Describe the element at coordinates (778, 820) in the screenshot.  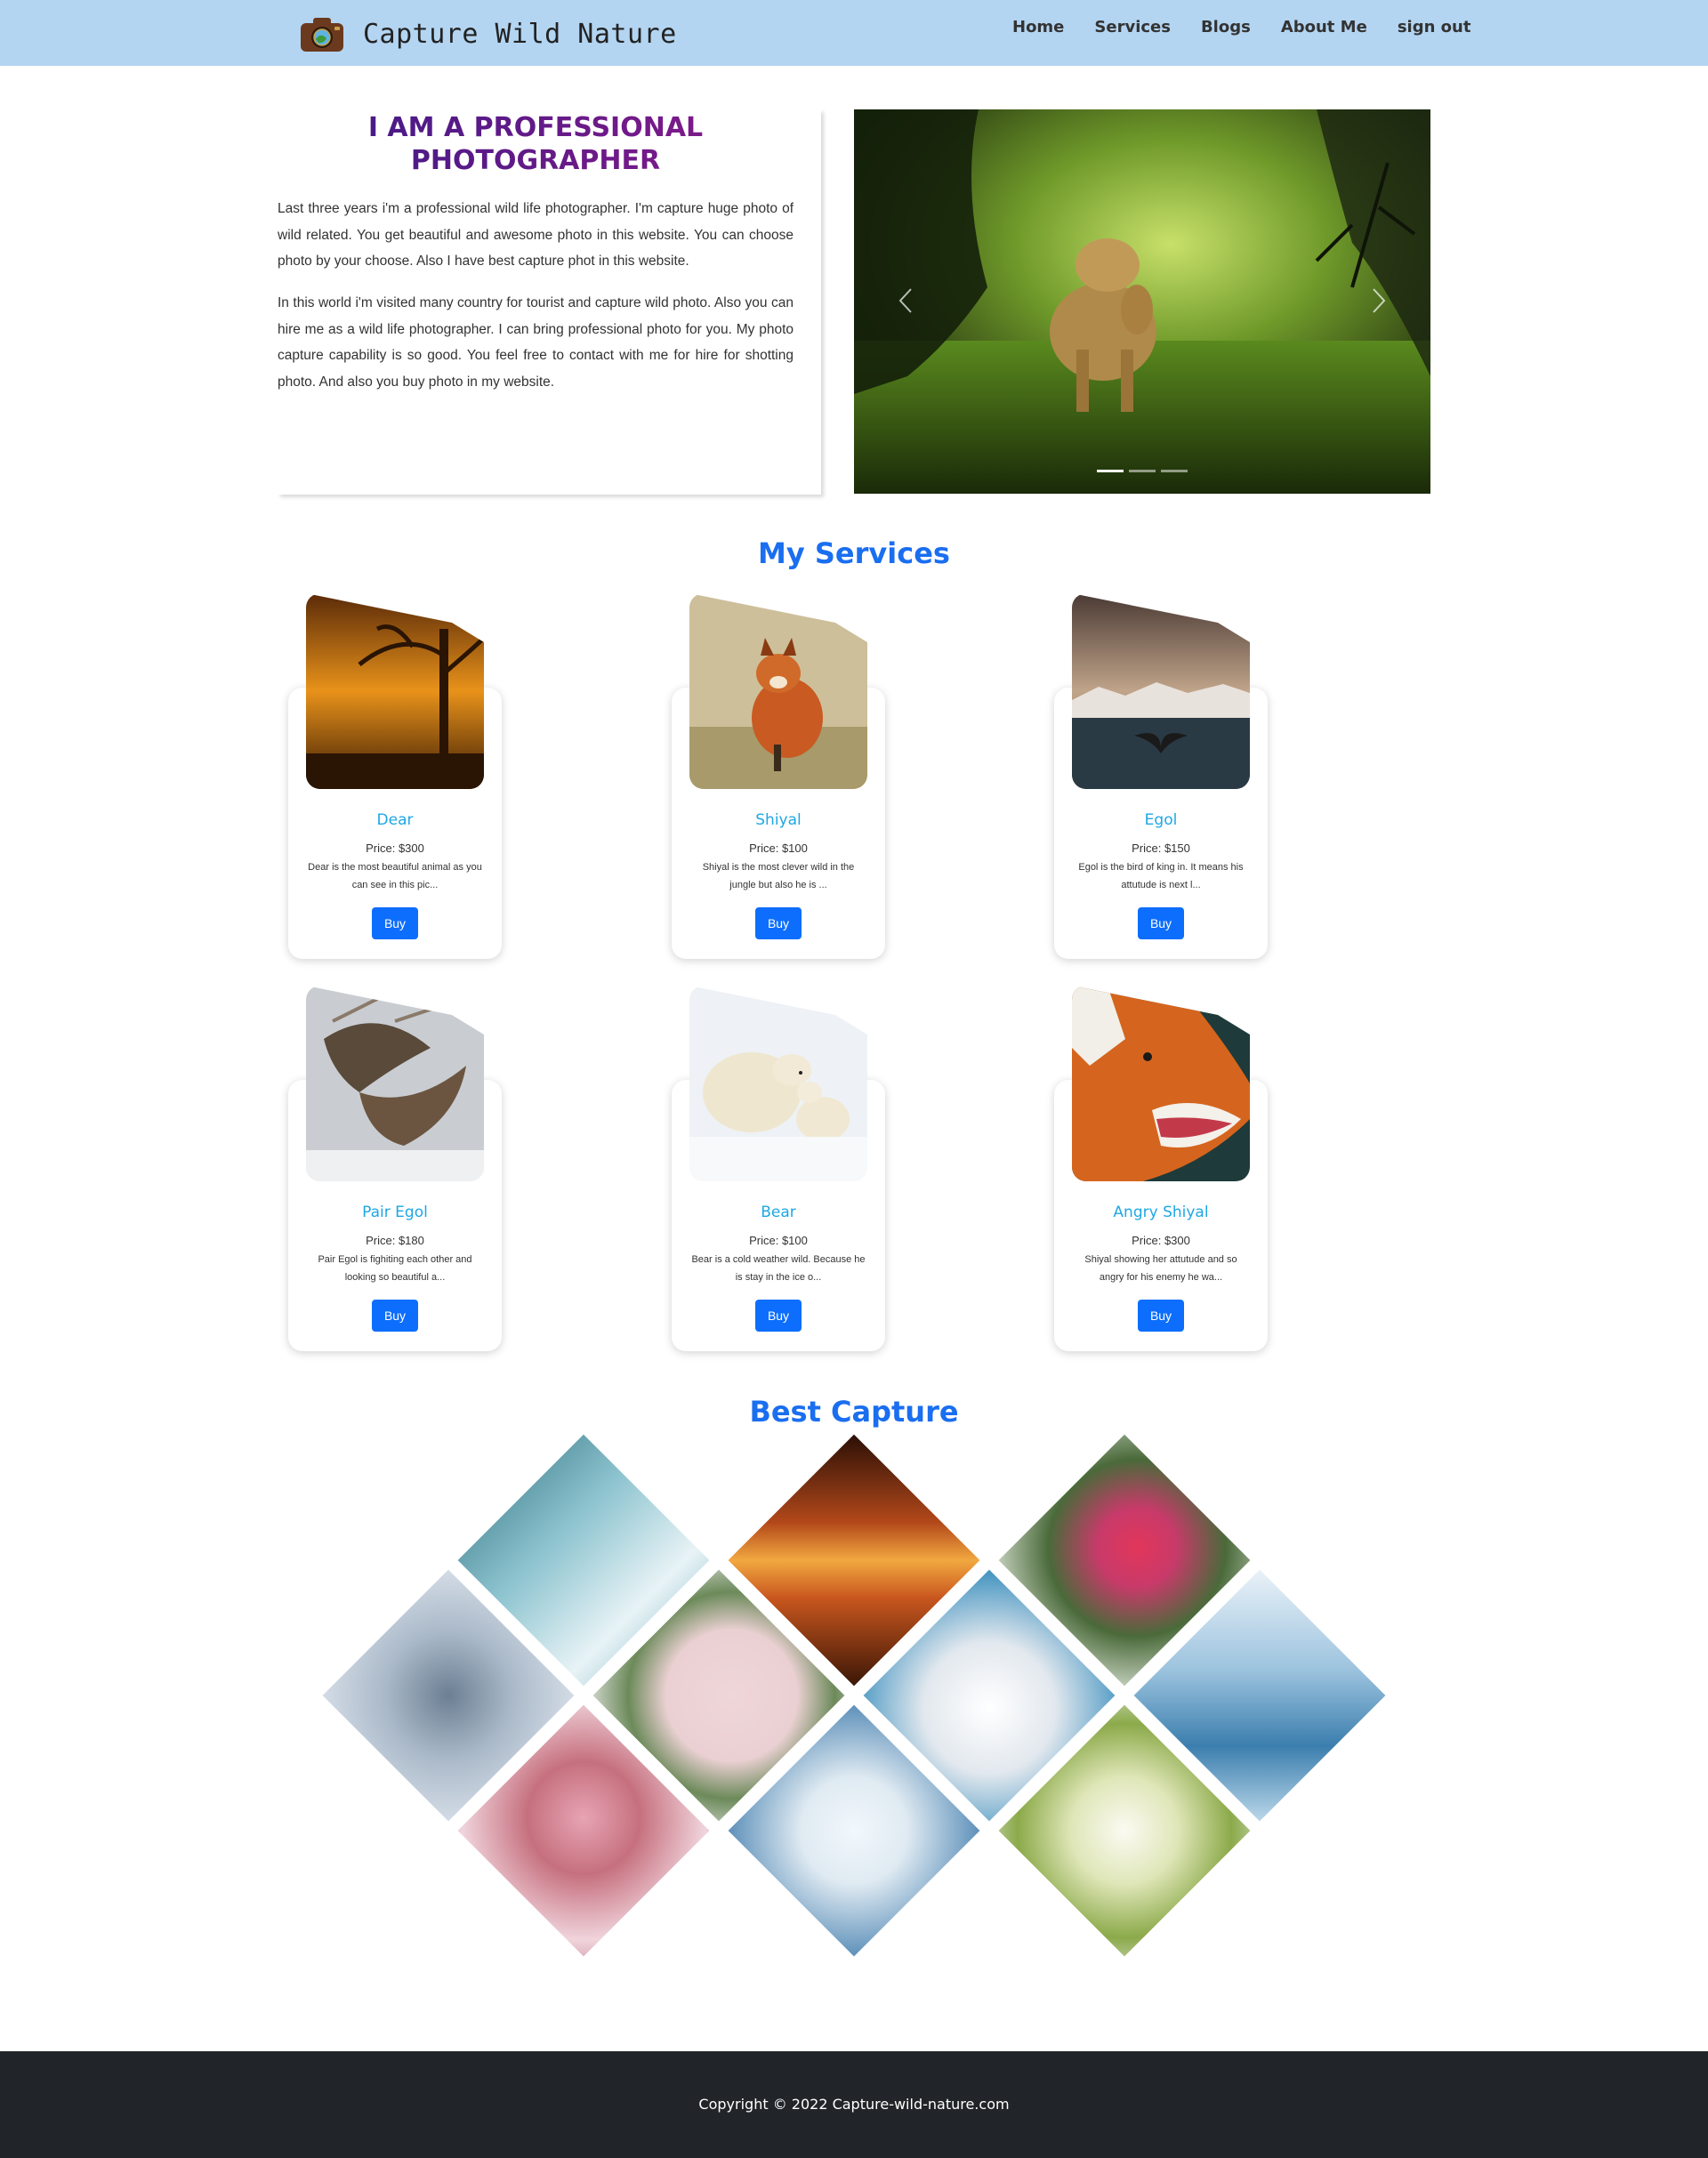
I see `card-title: Shiyal` at that location.